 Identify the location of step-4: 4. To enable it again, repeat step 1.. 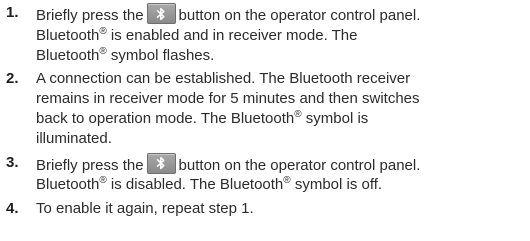
(264, 209).